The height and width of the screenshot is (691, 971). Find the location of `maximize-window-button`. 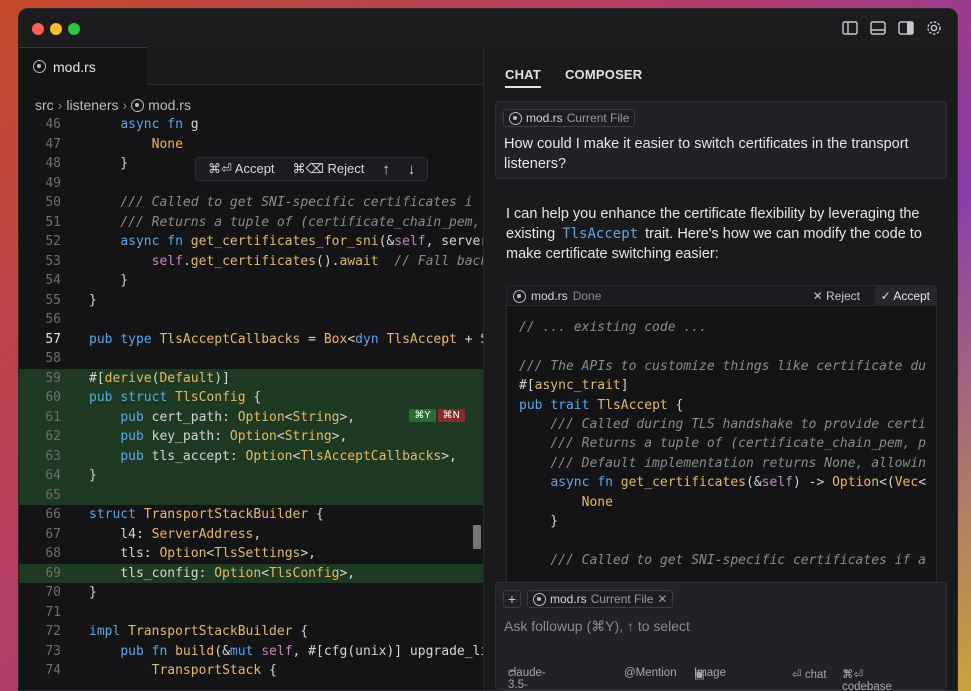

maximize-window-button is located at coordinates (74, 29).